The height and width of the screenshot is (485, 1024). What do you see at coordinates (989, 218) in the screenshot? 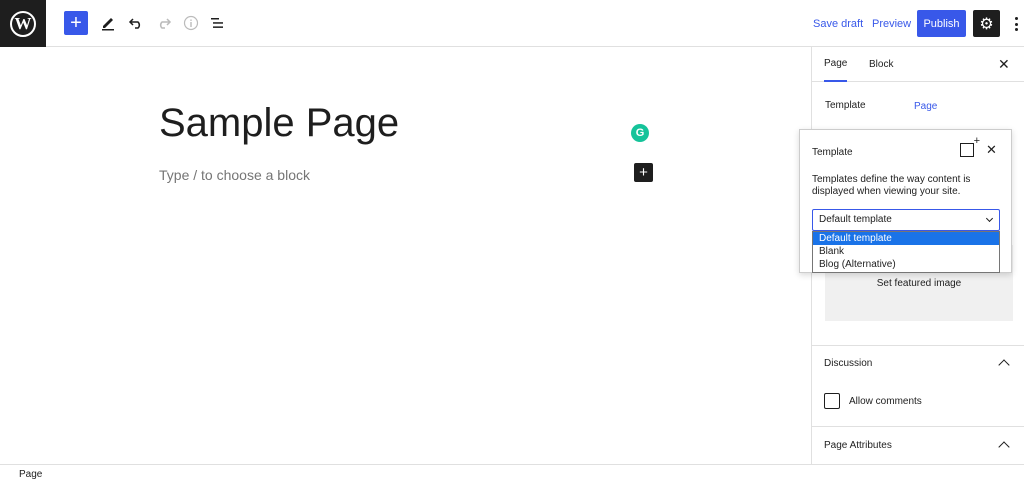
I see `chevron-down-icon` at bounding box center [989, 218].